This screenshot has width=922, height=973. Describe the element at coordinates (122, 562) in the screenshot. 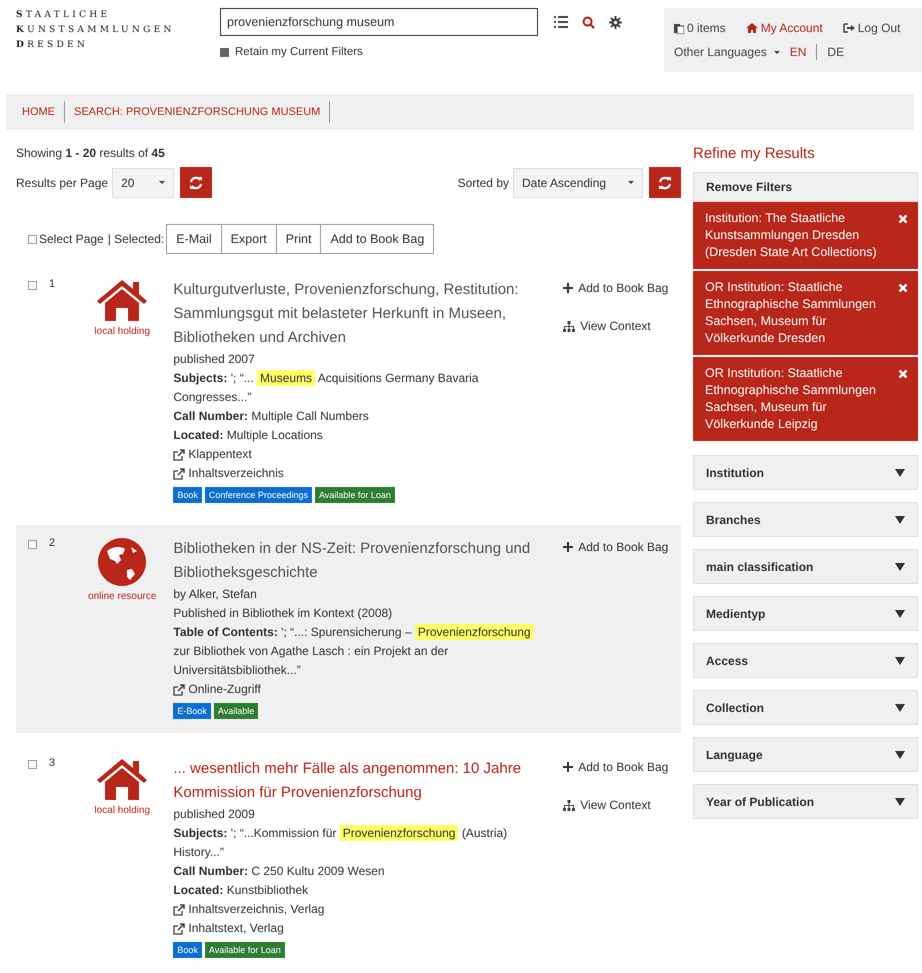

I see `globe-icon` at that location.